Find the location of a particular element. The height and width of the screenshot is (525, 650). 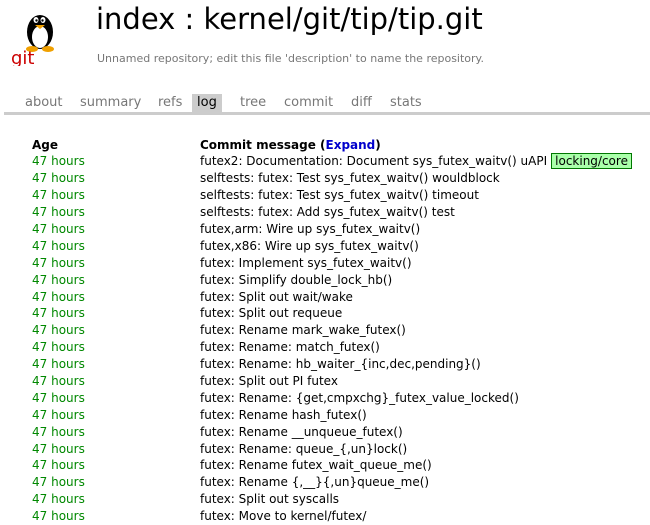

tab-tree: tree is located at coordinates (253, 103).